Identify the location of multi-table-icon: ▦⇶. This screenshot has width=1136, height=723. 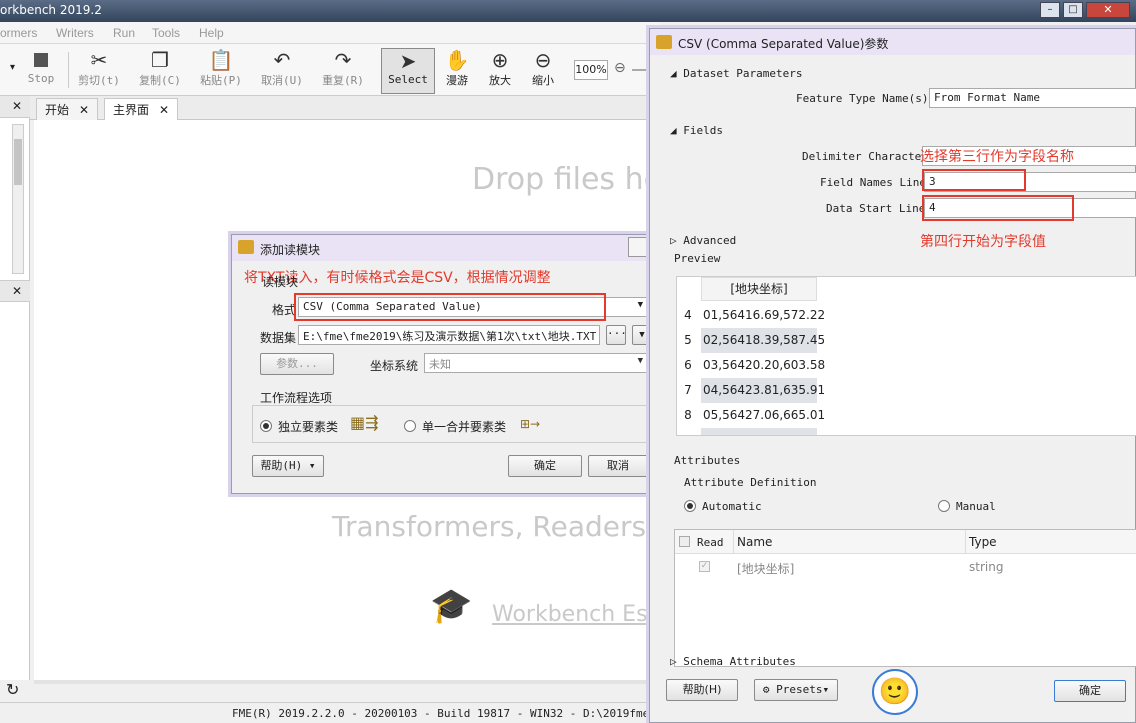
(364, 422).